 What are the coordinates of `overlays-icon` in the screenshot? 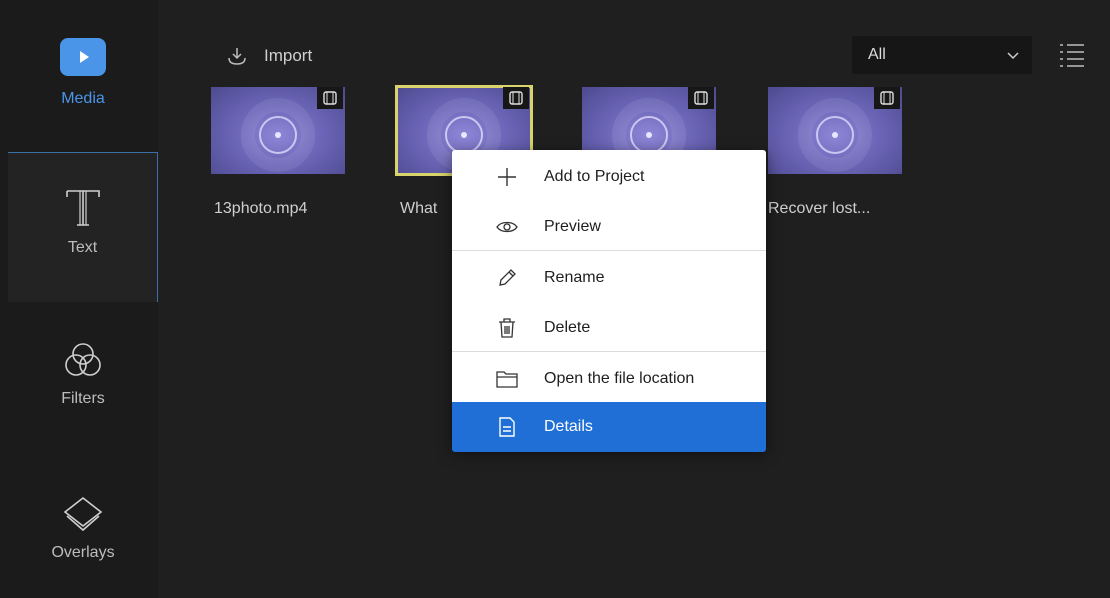 It's located at (83, 514).